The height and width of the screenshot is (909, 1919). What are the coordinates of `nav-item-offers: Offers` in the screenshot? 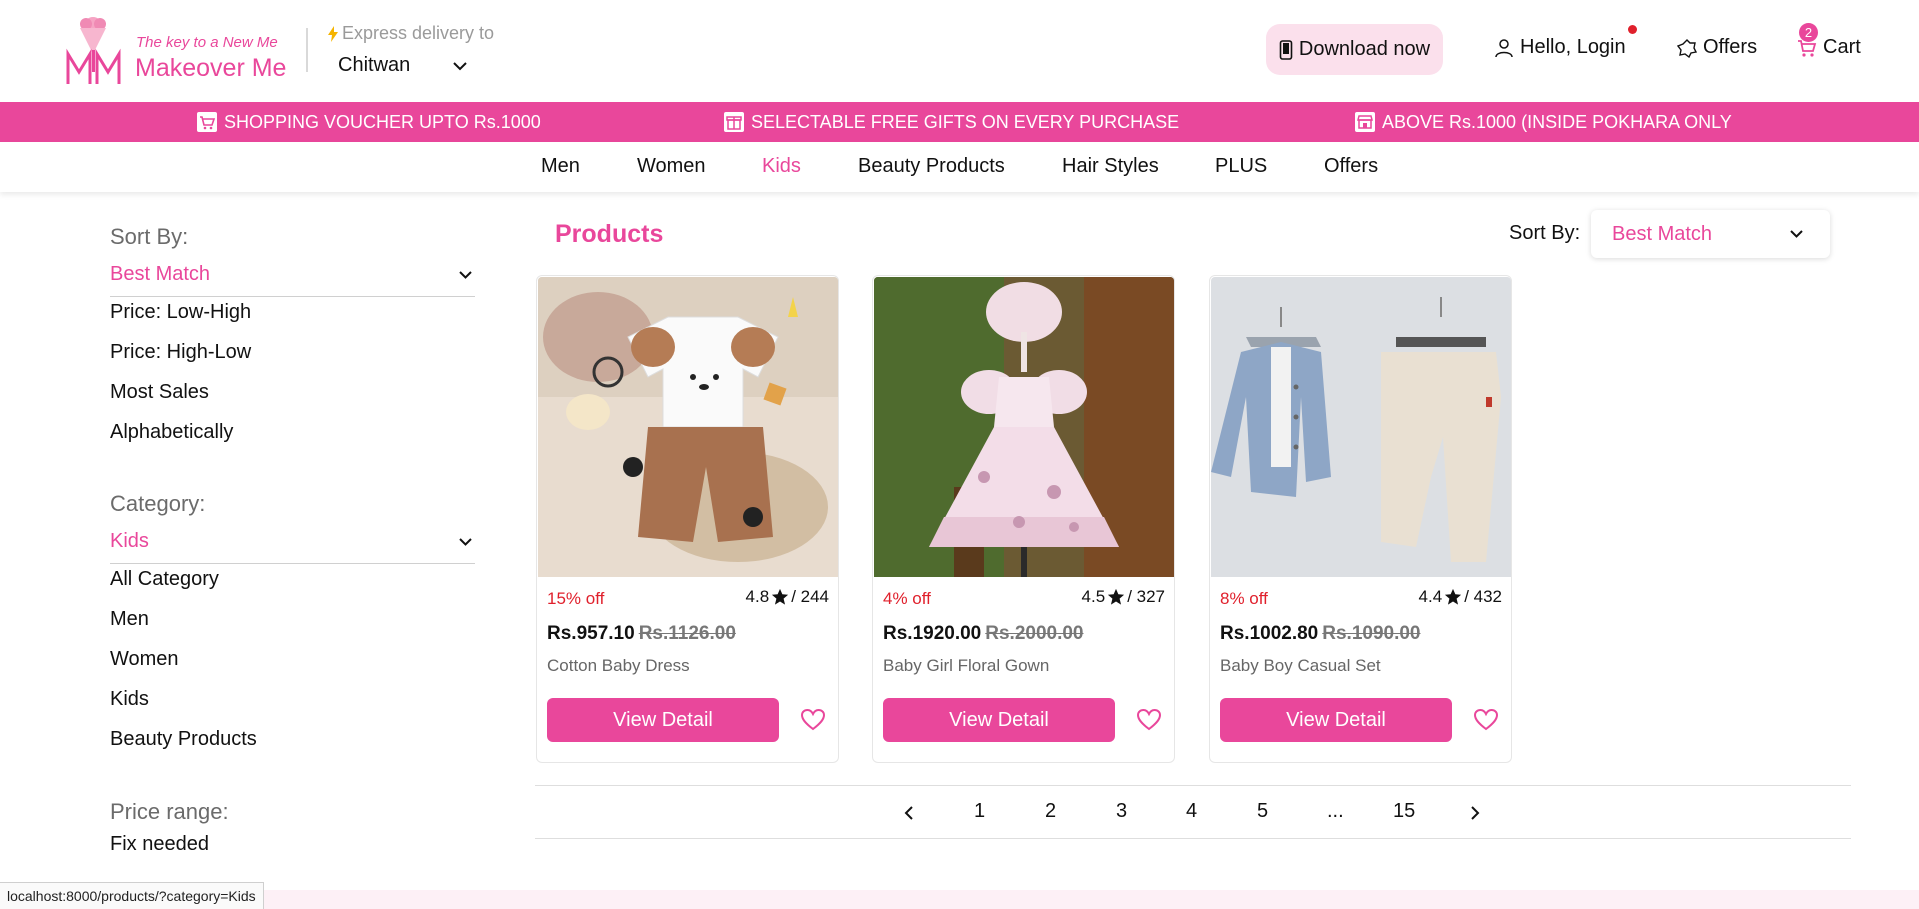 It's located at (1351, 166).